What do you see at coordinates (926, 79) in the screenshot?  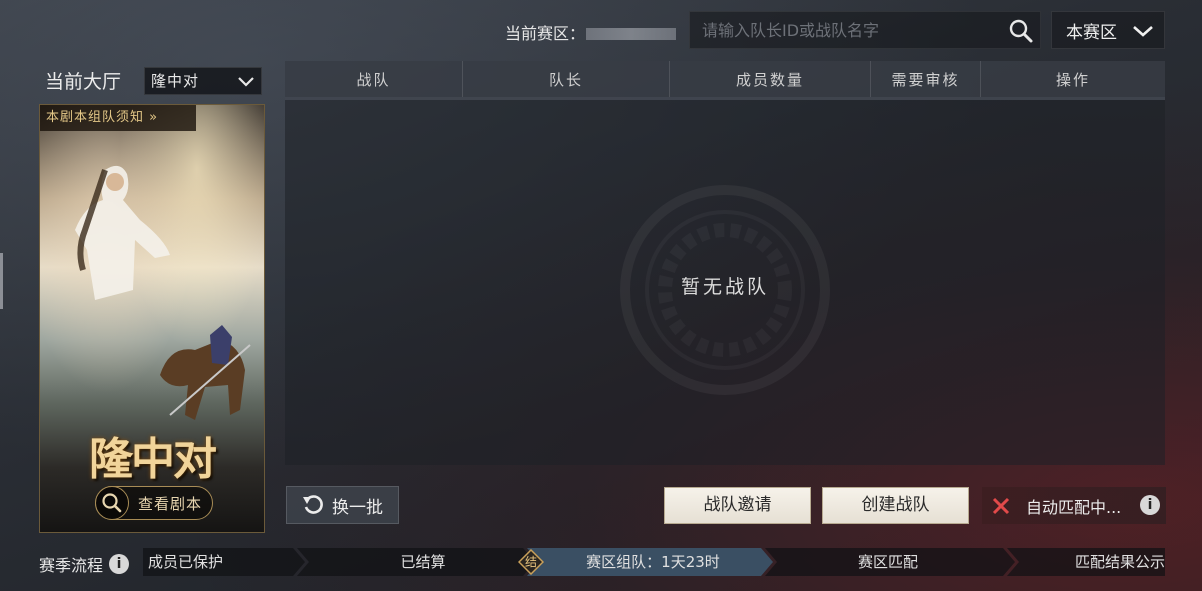 I see `column-needs-review: 需要审核` at bounding box center [926, 79].